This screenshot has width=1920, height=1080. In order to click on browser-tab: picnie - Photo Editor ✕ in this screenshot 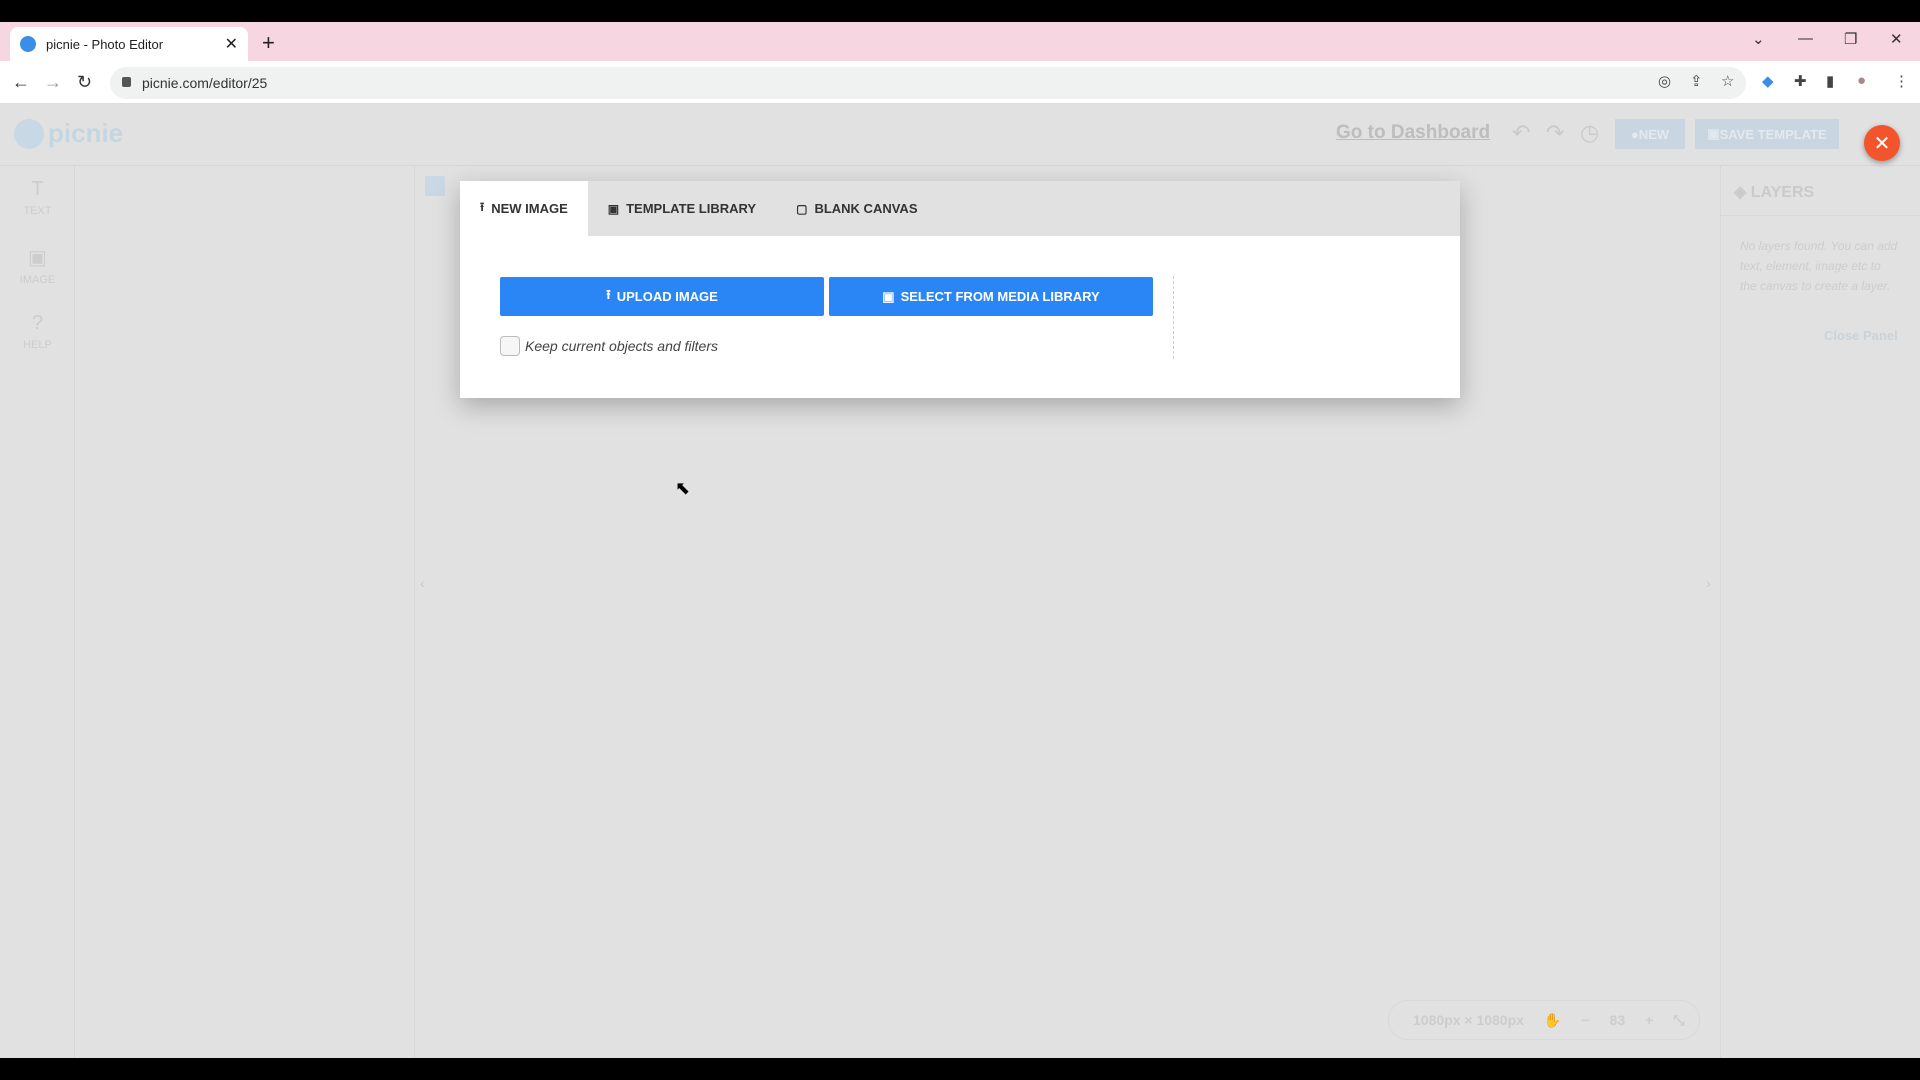, I will do `click(129, 44)`.